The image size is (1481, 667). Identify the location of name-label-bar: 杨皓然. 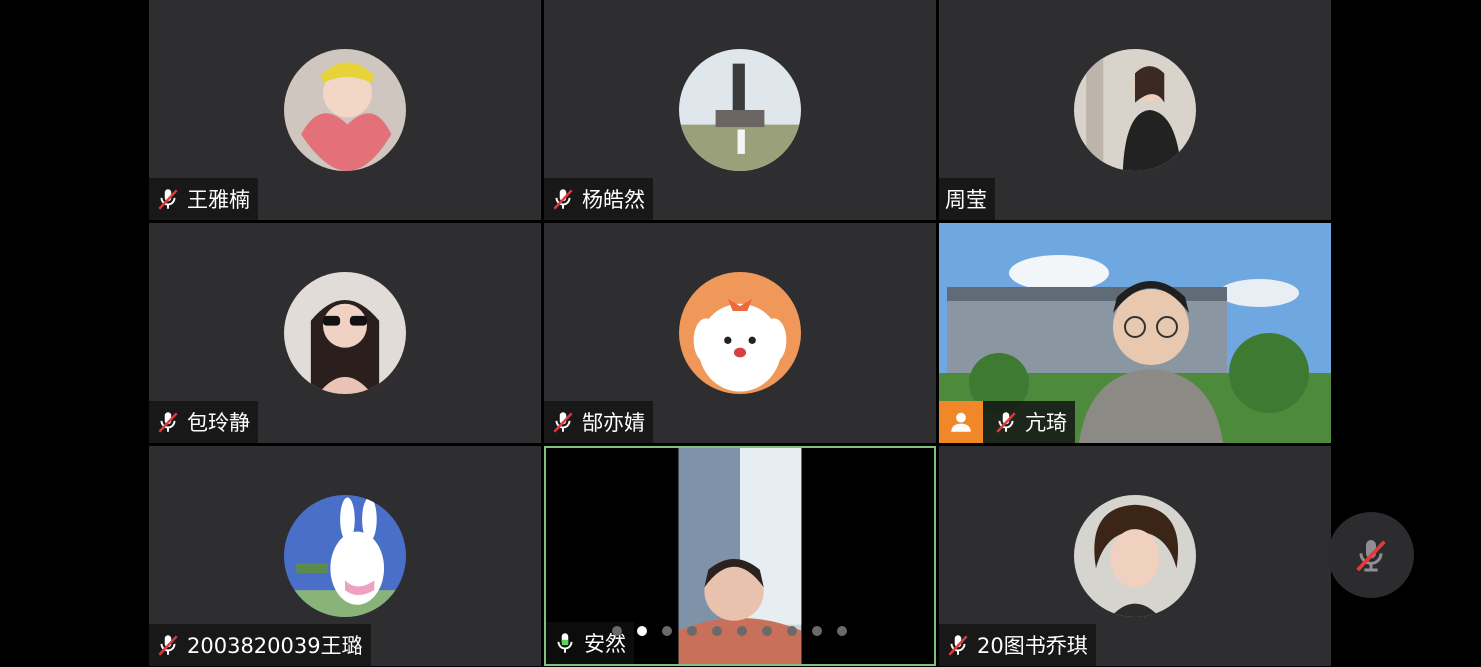
(598, 199).